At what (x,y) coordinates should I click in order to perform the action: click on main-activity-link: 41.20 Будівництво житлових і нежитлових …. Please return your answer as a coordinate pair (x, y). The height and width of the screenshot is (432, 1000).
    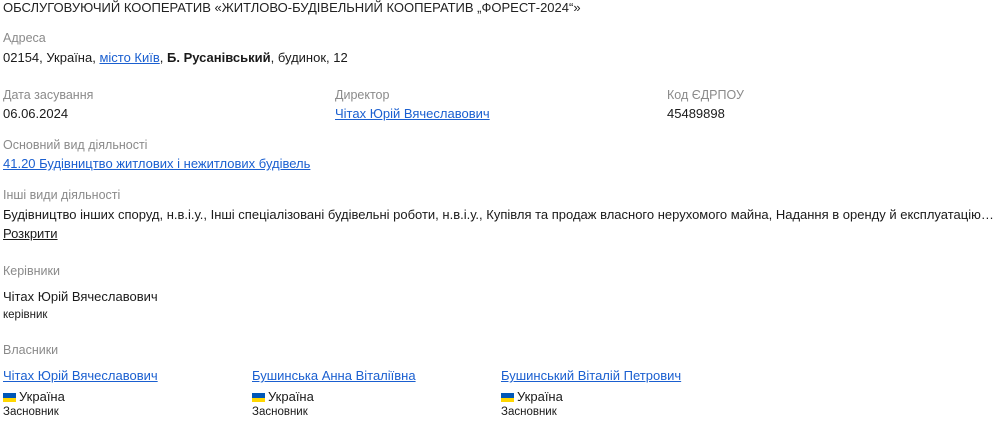
    Looking at the image, I should click on (156, 163).